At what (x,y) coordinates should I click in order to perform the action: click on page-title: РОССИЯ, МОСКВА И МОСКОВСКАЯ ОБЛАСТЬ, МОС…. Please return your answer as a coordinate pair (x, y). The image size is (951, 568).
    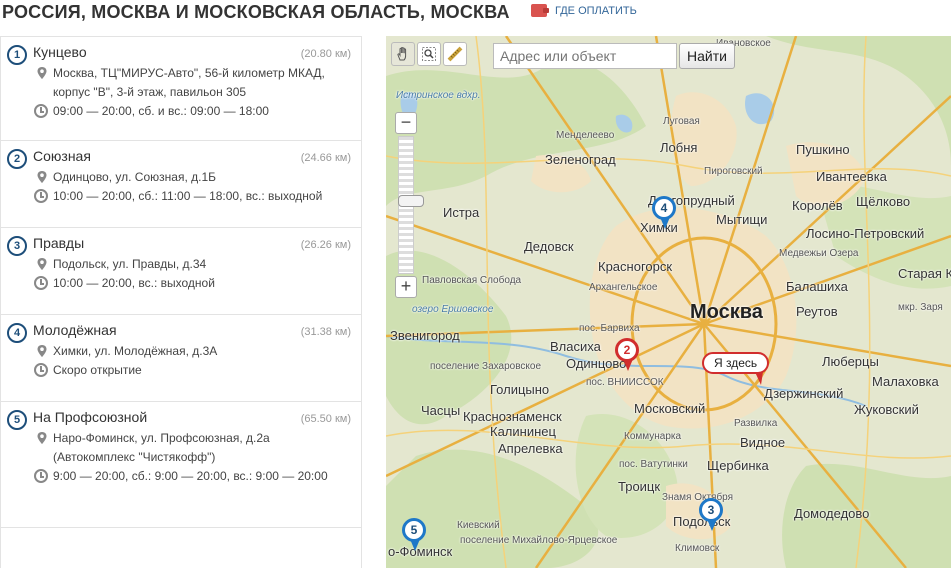
    Looking at the image, I should click on (256, 12).